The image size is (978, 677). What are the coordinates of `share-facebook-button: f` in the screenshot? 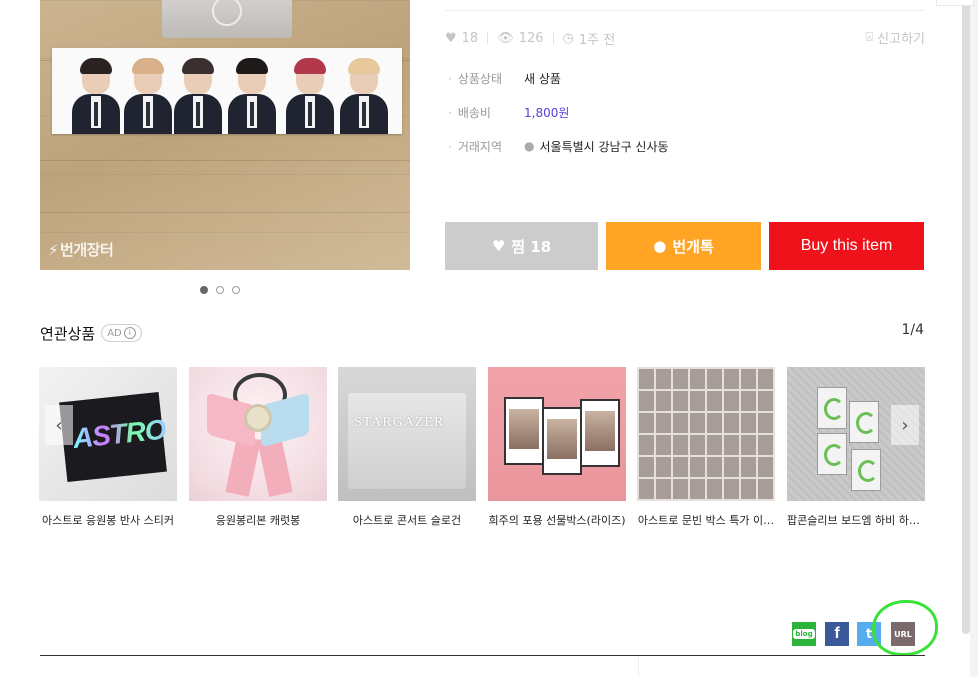 It's located at (837, 634).